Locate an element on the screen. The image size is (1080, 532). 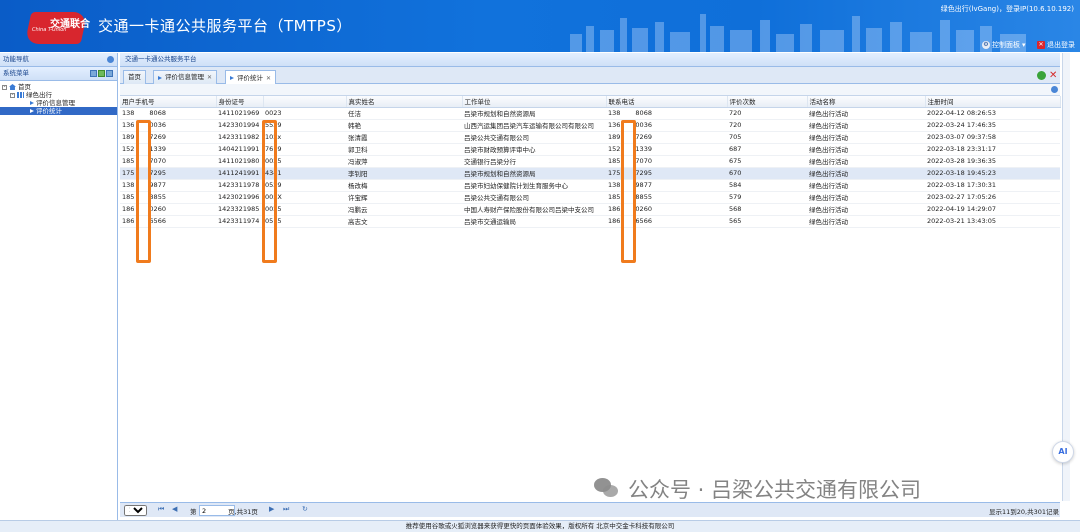
pagination-bar: 10 ⏮ ◀ 第 页,共31页 ▶ ⏭ ↻ 显示11到20,共301记录 is located at coordinates (590, 509).